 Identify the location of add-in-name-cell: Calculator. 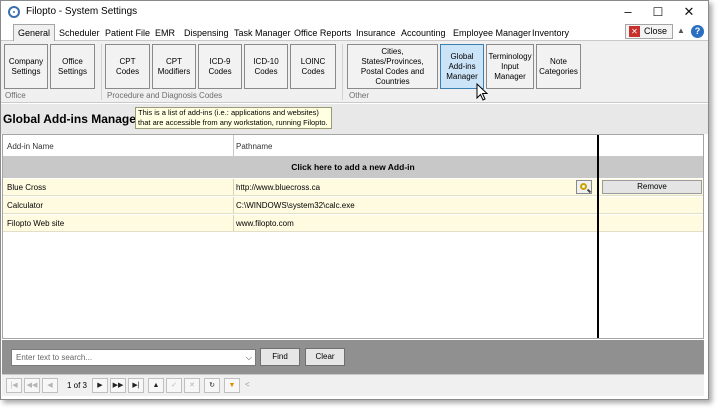
(25, 205).